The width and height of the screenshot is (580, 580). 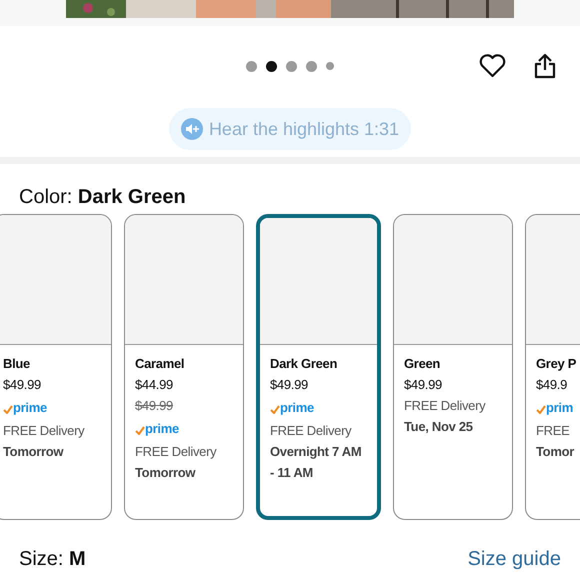 I want to click on swatch-card: Grey P $49.9 prim FREE Tomor, so click(x=552, y=367).